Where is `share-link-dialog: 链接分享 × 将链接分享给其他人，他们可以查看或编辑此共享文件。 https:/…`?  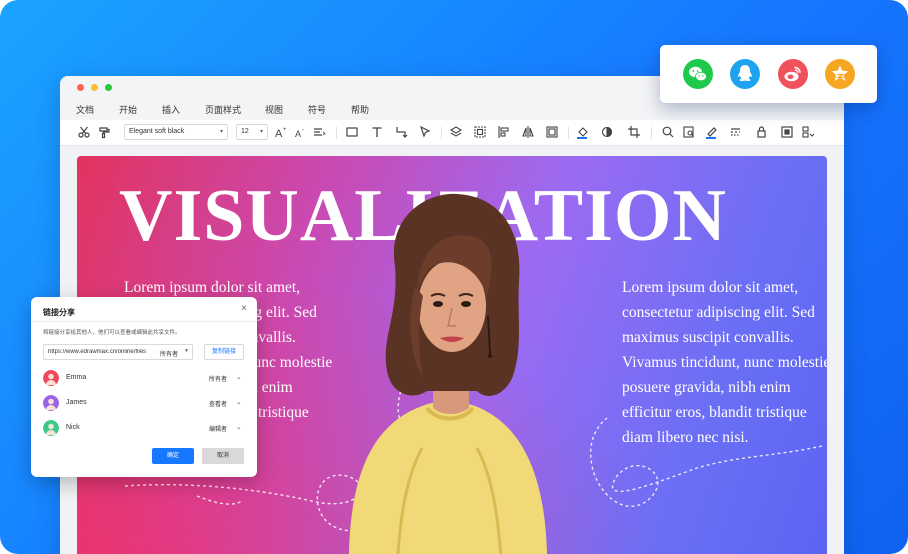
share-link-dialog: 链接分享 × 将链接分享给其他人，他们可以查看或编辑此共享文件。 https:/… is located at coordinates (144, 387).